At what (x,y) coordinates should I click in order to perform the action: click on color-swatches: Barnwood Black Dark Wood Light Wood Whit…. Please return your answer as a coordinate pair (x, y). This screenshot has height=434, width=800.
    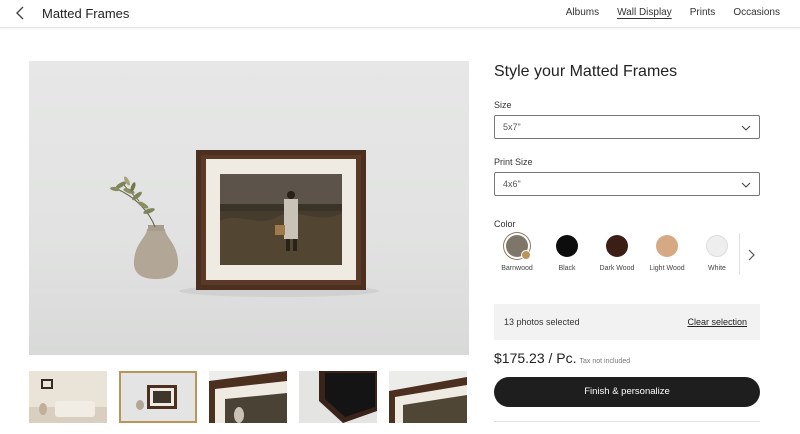
    Looking at the image, I should click on (627, 255).